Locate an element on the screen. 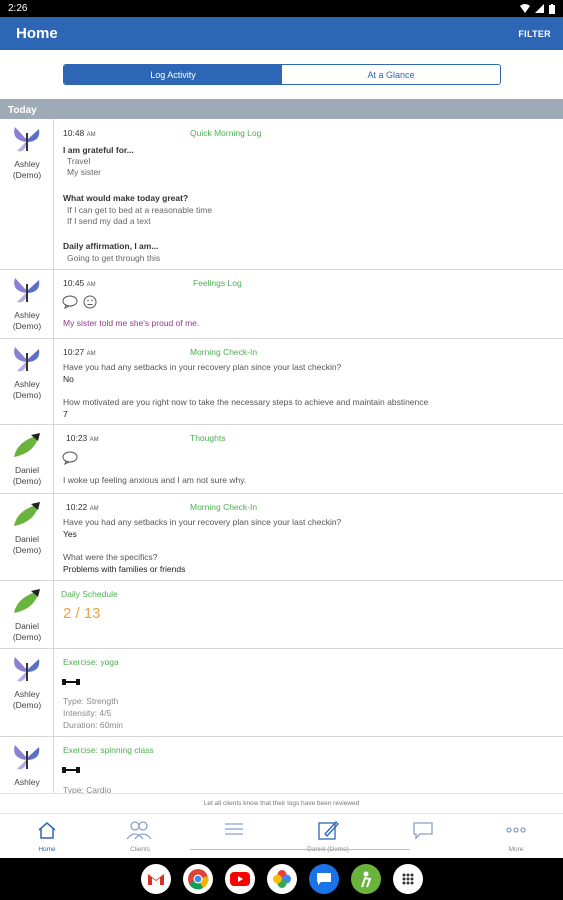  question: What would make today great? is located at coordinates (126, 198).